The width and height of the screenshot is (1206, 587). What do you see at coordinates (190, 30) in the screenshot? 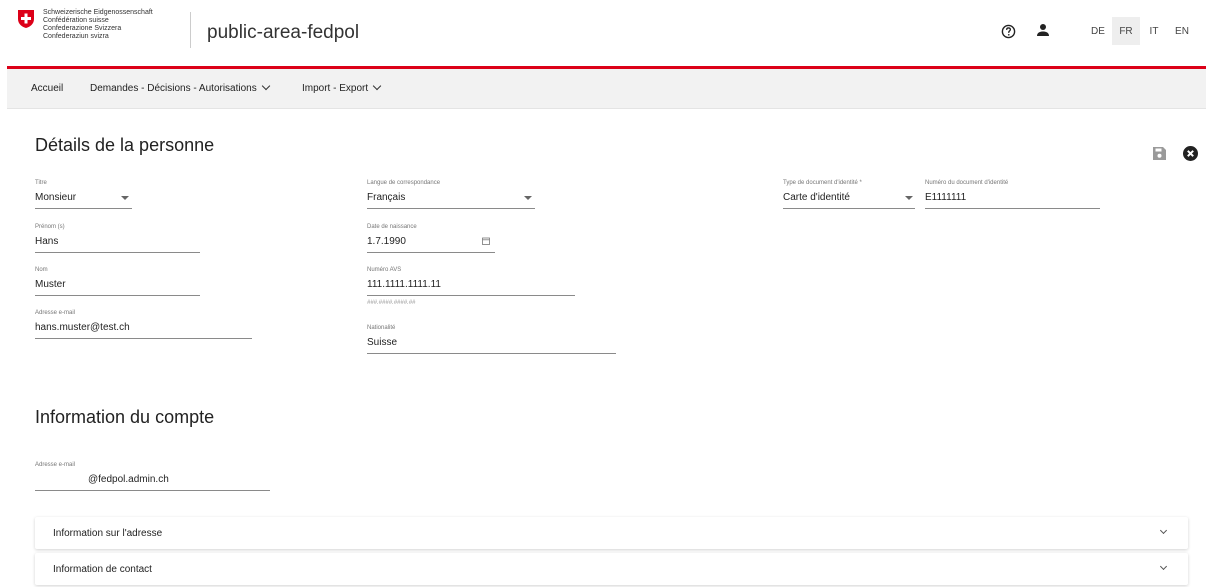
I see `header-divider` at bounding box center [190, 30].